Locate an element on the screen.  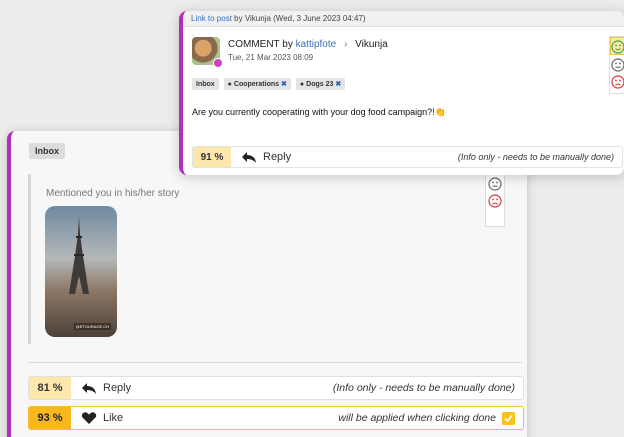
comment-date: Tue, 21 Mar 2023 08:09 is located at coordinates (271, 57).